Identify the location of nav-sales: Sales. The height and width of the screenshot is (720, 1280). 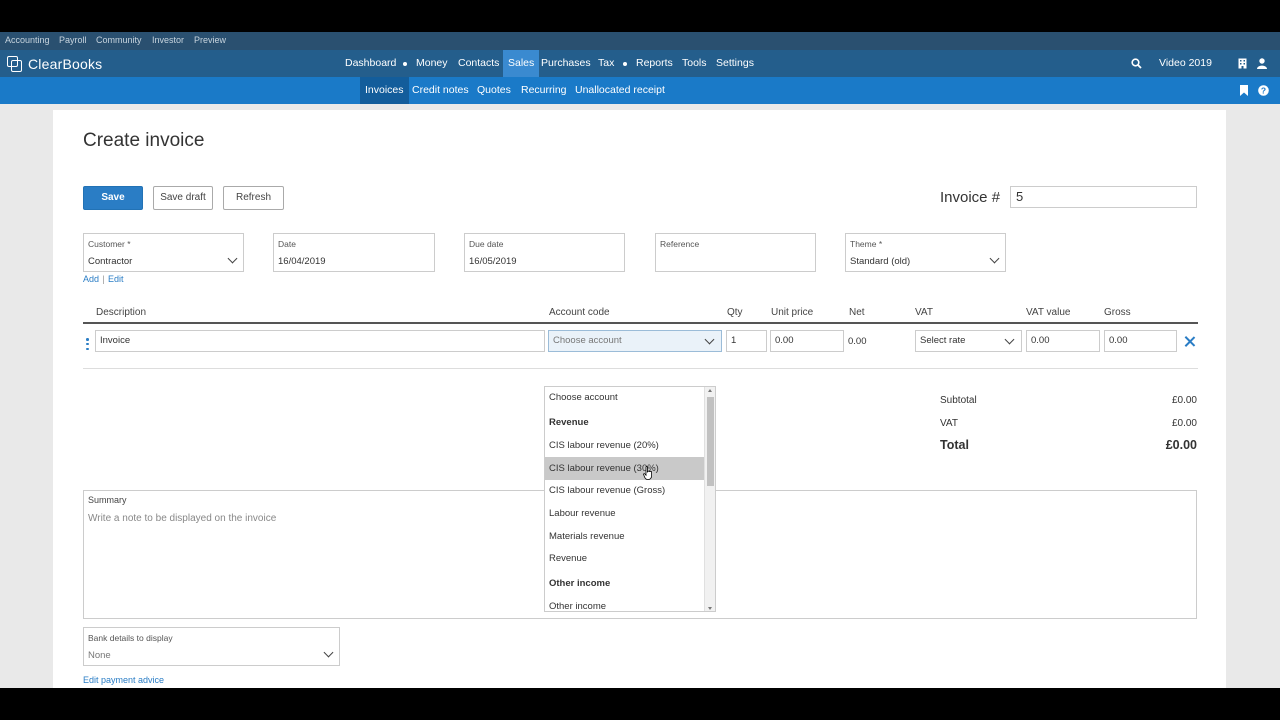
(521, 63).